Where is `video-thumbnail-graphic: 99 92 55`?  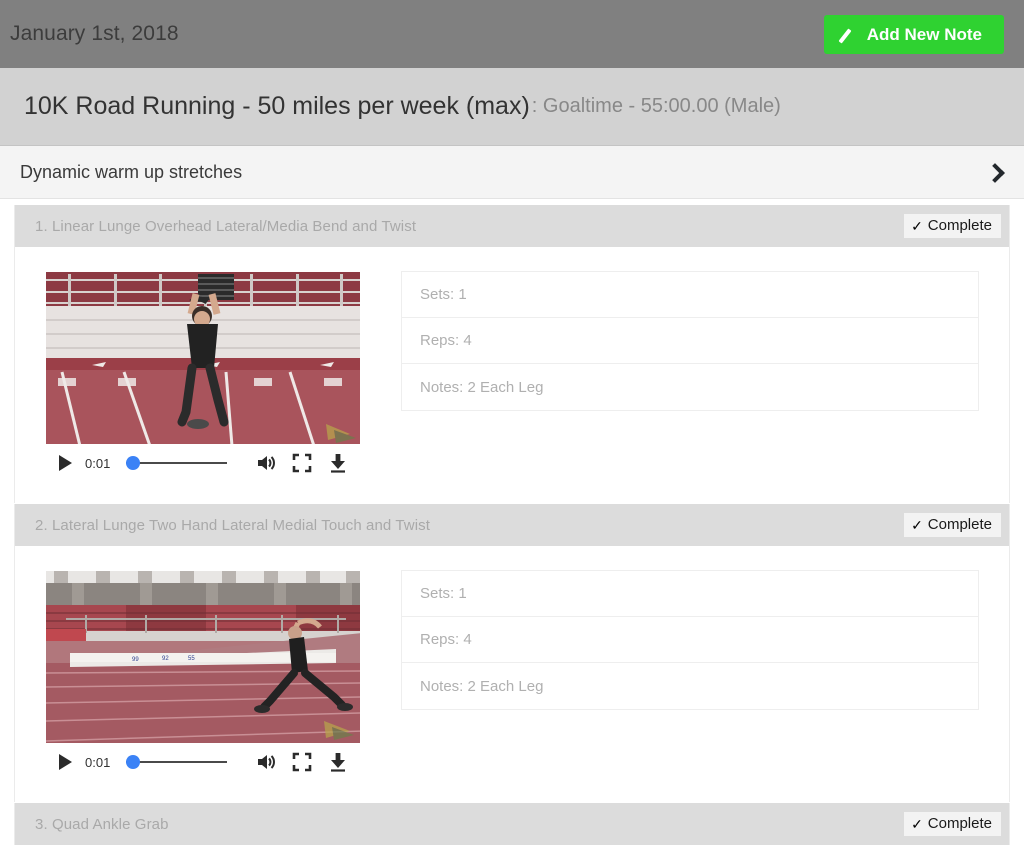 video-thumbnail-graphic: 99 92 55 is located at coordinates (203, 657).